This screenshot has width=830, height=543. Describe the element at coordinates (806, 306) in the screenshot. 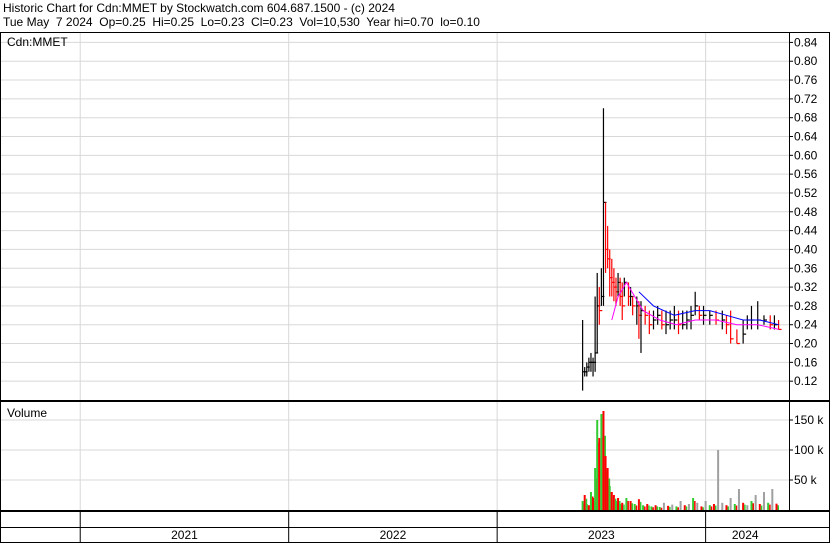

I see `price-tick-label: 0.28` at that location.